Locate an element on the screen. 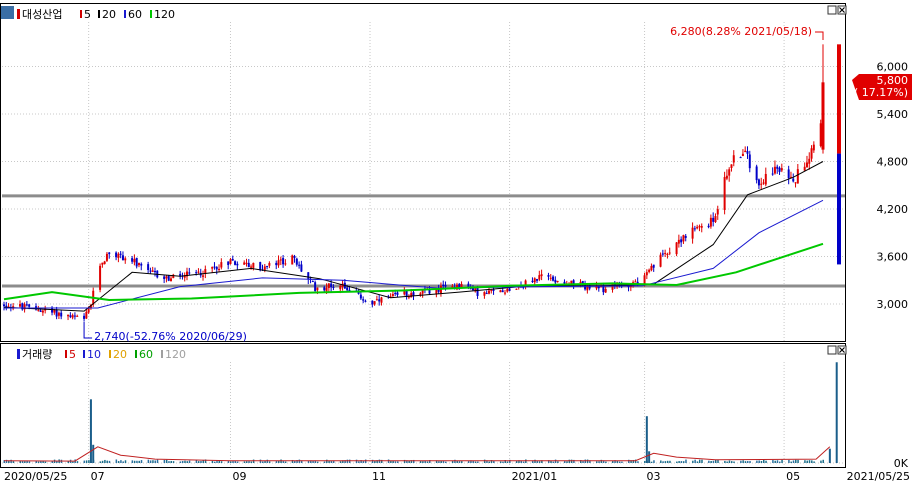 This screenshot has width=912, height=483. low-pointer is located at coordinates (88, 330).